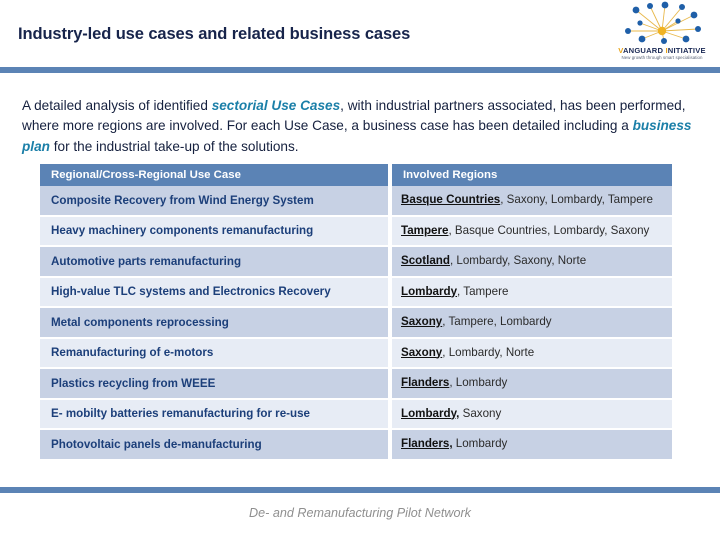  Describe the element at coordinates (425, 230) in the screenshot. I see `lead-region: Tampere` at that location.